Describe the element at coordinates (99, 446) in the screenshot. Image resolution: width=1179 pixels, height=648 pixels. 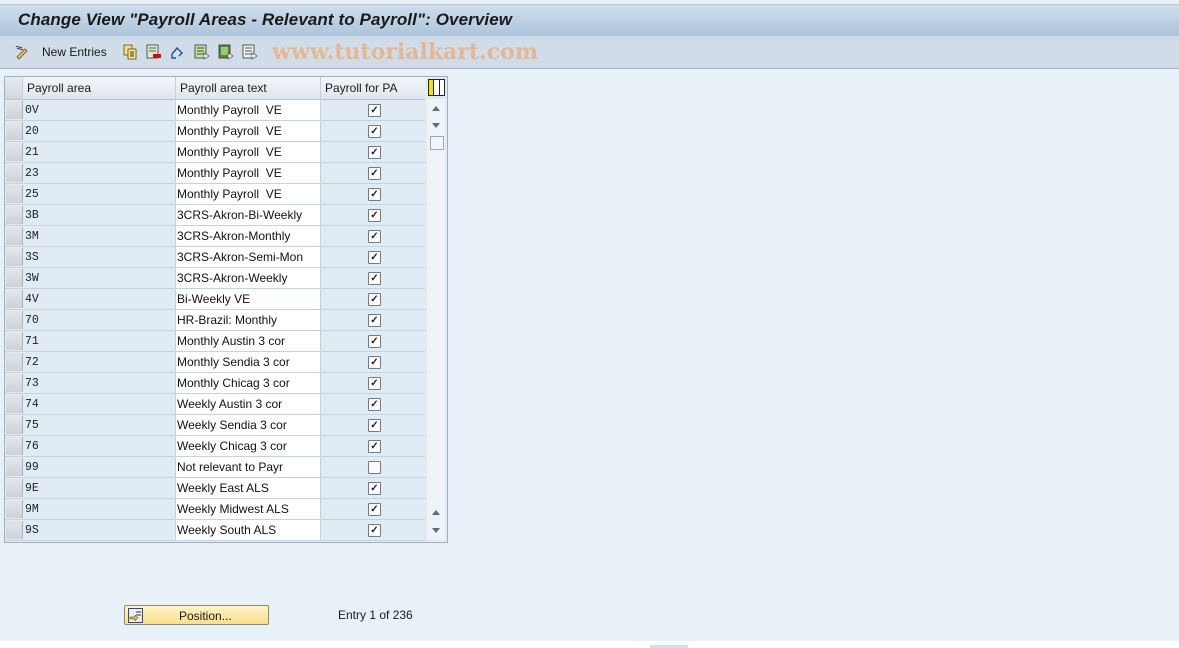
I see `payroll-area-cell: 76` at that location.